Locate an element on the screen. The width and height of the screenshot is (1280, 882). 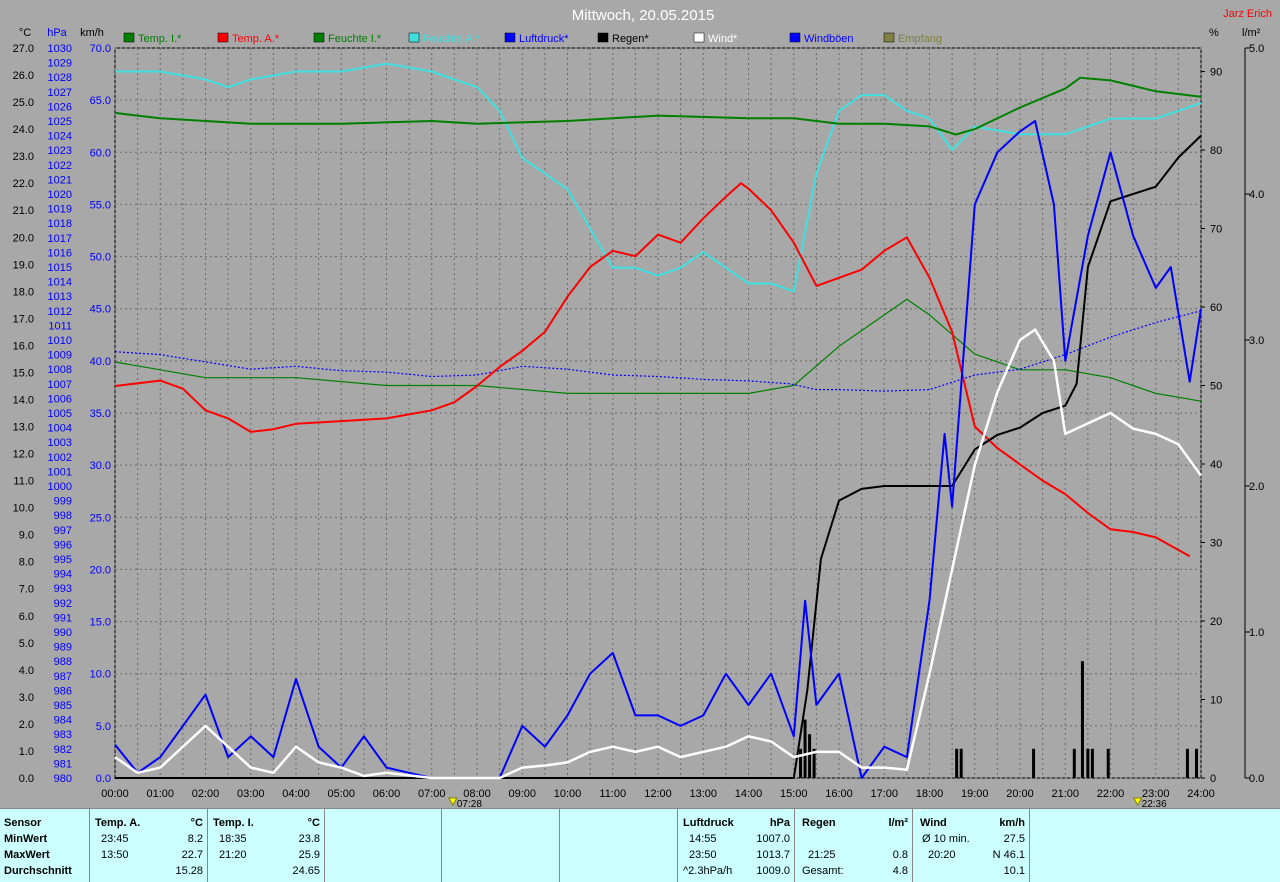
temp-tick-label: 24.0 is located at coordinates (23, 130).